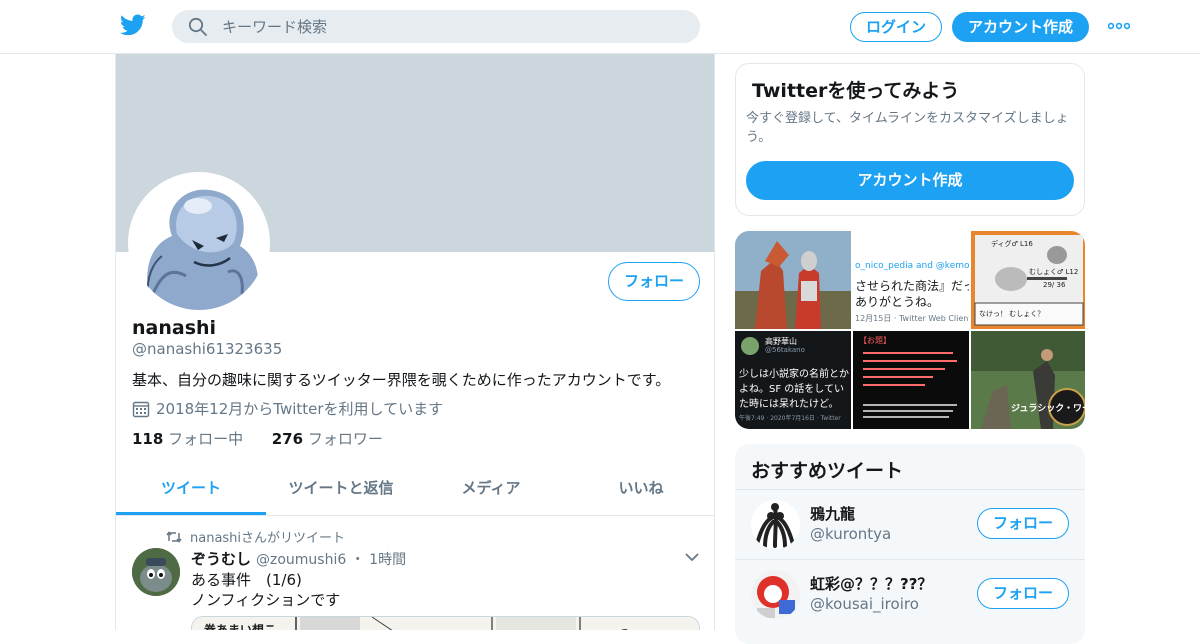 Image resolution: width=1200 pixels, height=644 pixels. What do you see at coordinates (1012, 314) in the screenshot?
I see `game-text-bottom: なけっ！ むしょく？` at bounding box center [1012, 314].